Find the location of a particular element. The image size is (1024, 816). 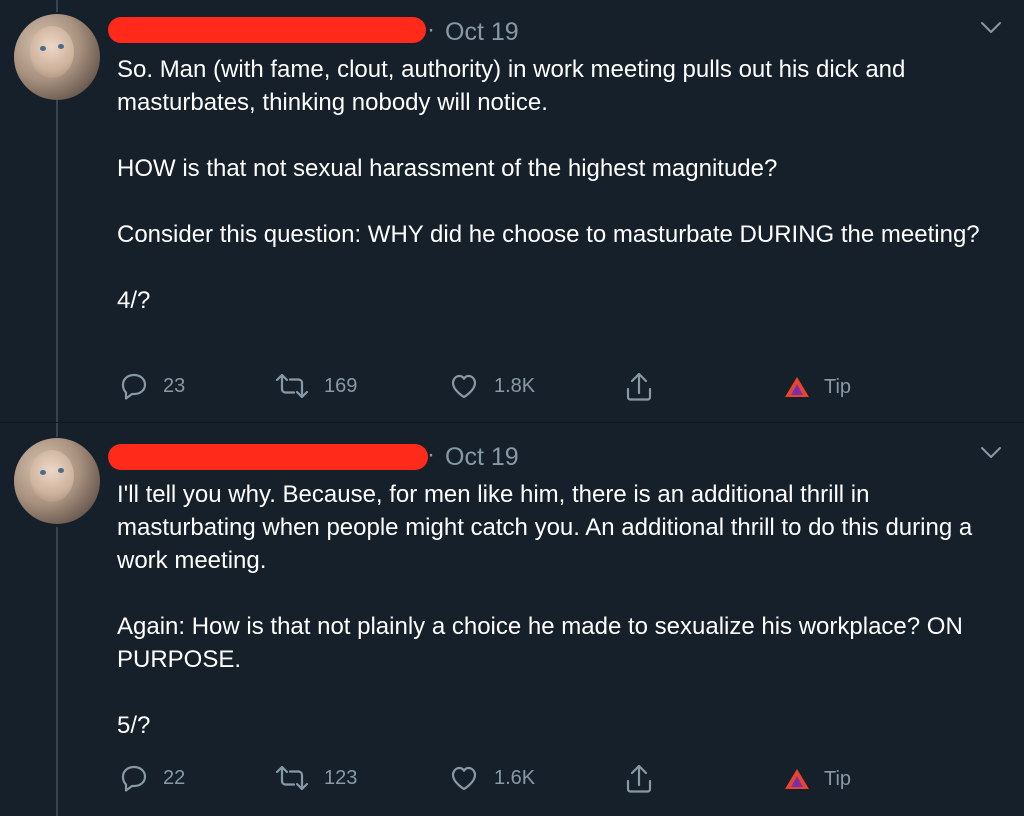

like-count: 1.6K is located at coordinates (515, 777).